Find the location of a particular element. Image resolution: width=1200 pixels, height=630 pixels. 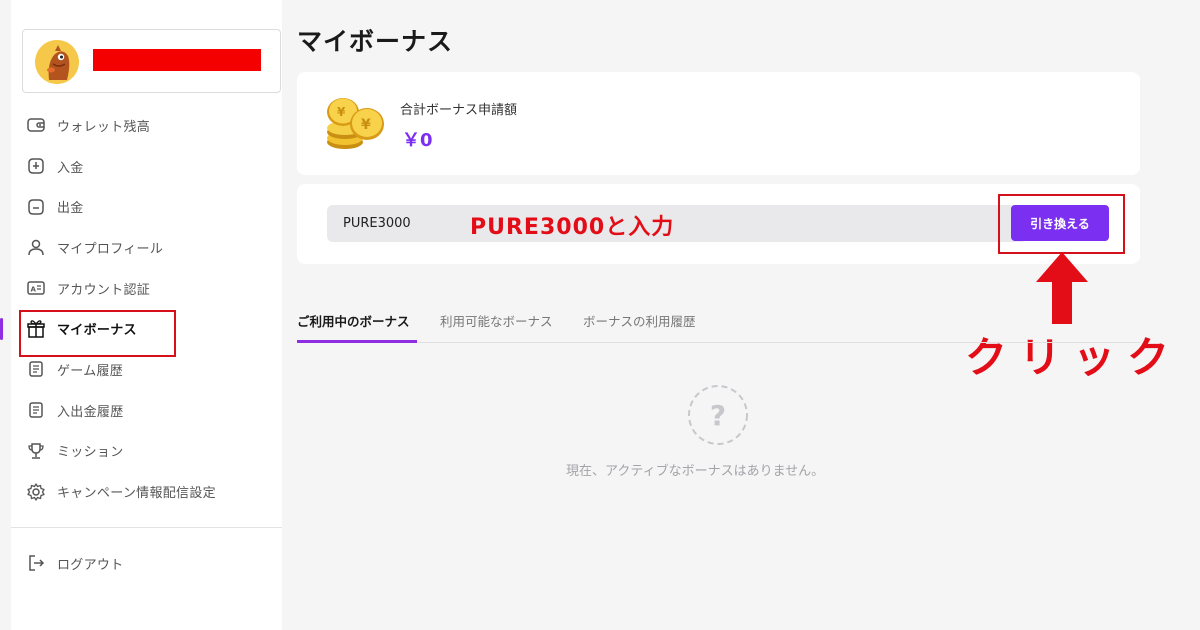

sidebar-item-transaction-history: 入出金履歴 is located at coordinates (146, 410).